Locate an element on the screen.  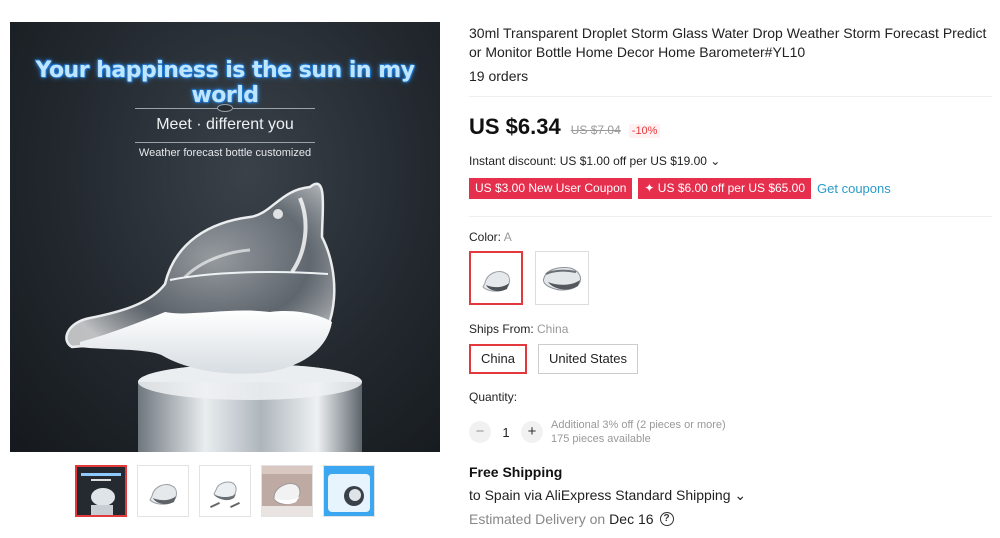
ships-from-option-united-states: United States is located at coordinates (588, 359).